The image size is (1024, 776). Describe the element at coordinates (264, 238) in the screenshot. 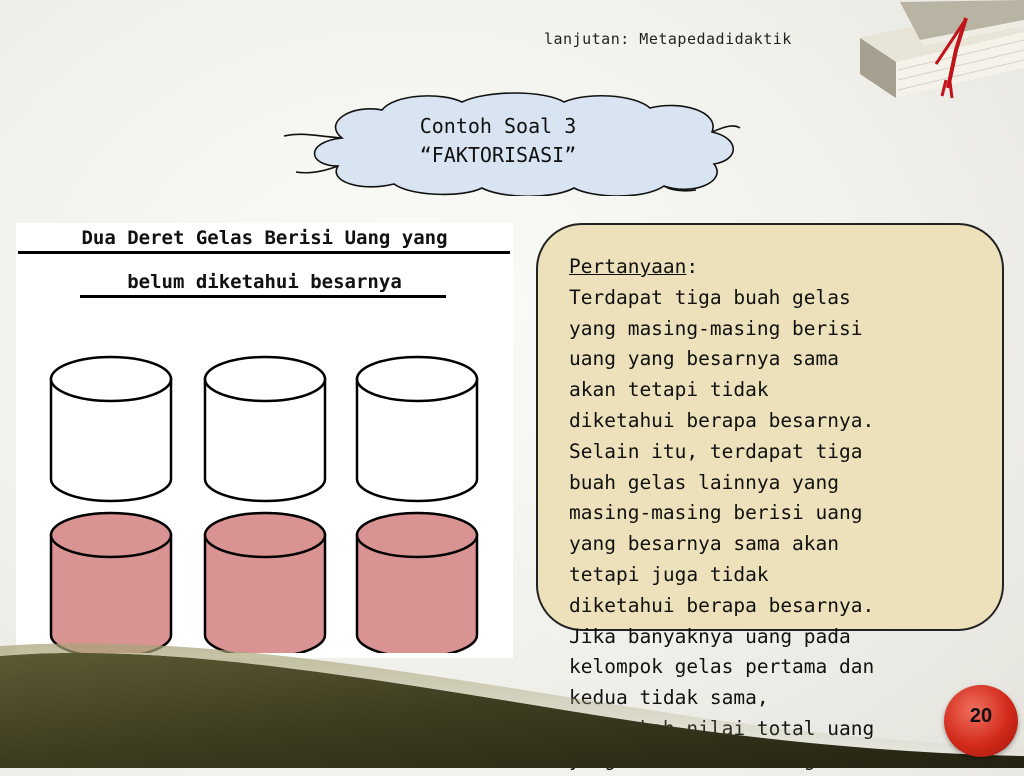

I see `figure-title-line1: Dua Deret Gelas Berisi Uang yang` at that location.